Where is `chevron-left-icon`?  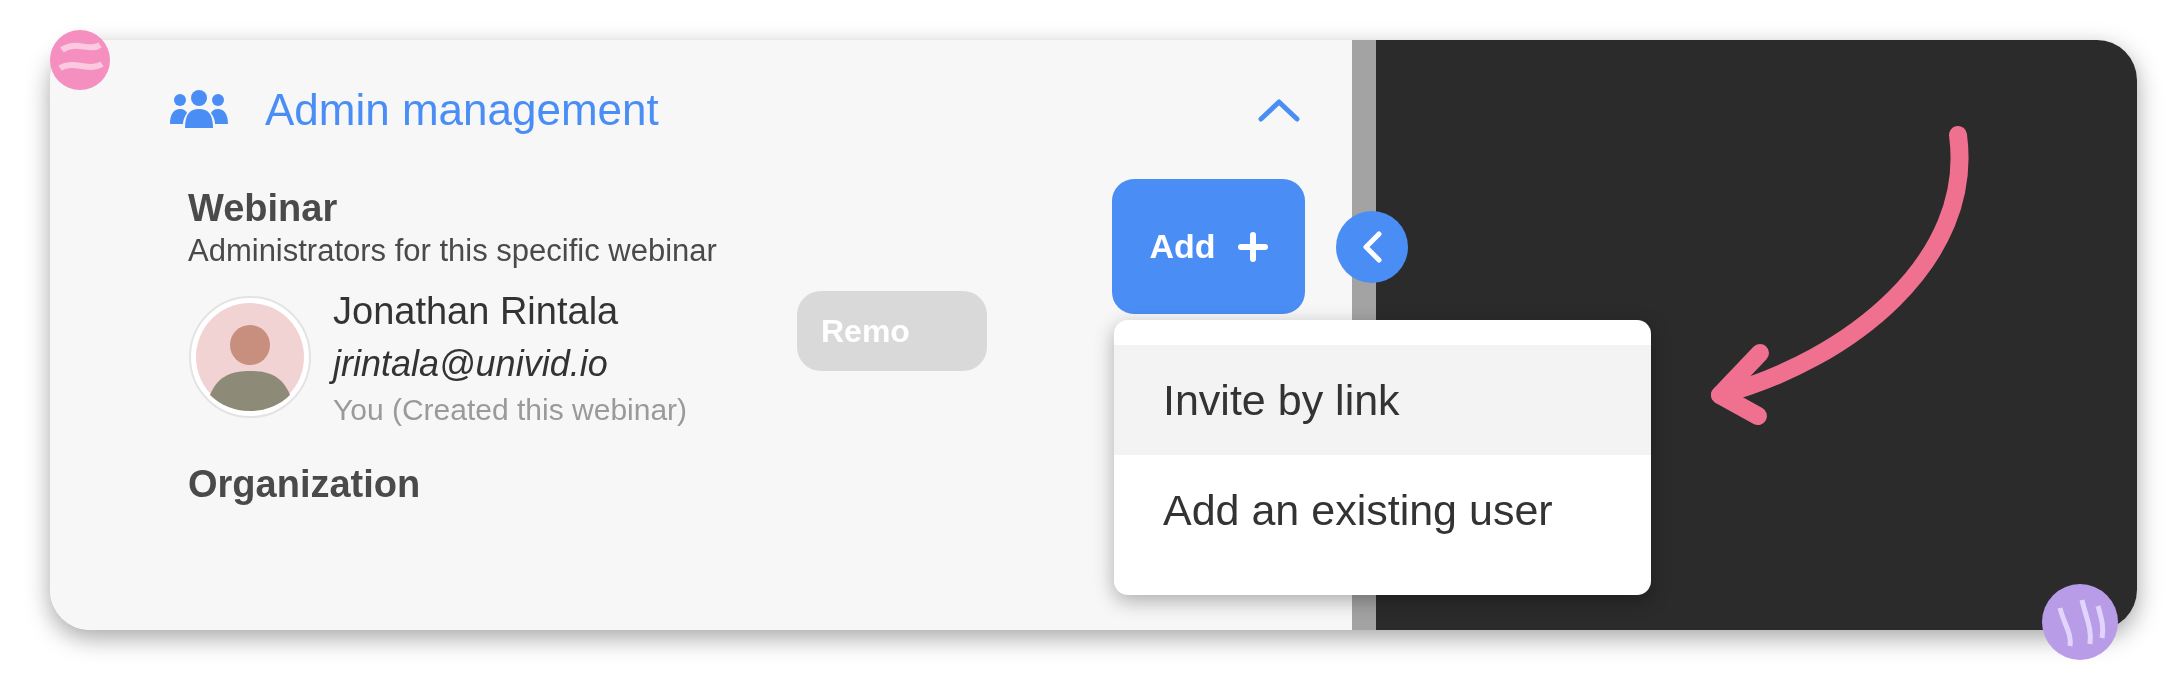
chevron-left-icon is located at coordinates (1372, 247).